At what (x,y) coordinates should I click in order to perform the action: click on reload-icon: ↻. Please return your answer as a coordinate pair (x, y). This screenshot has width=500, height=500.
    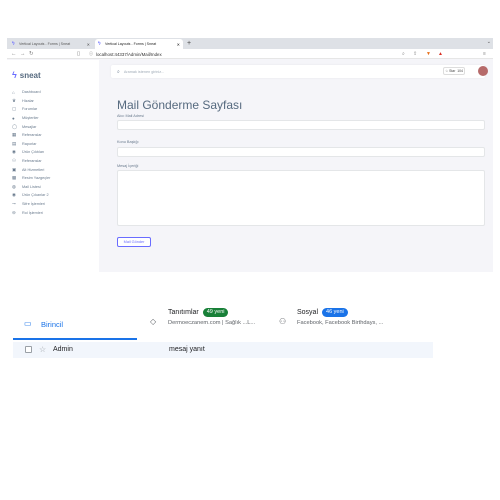
    Looking at the image, I should click on (31, 54).